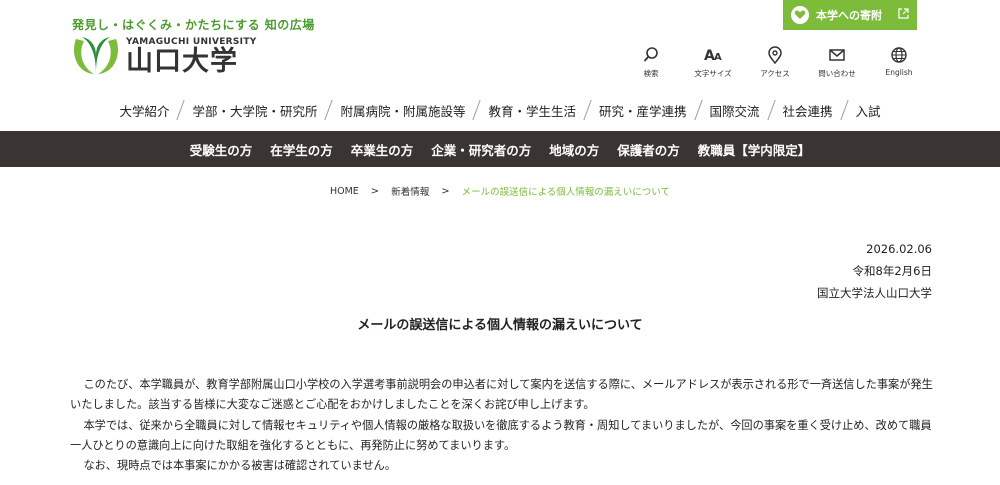 The width and height of the screenshot is (1000, 485). Describe the element at coordinates (754, 149) in the screenshot. I see `audience-item-staff: 教職員【学内限定】` at that location.